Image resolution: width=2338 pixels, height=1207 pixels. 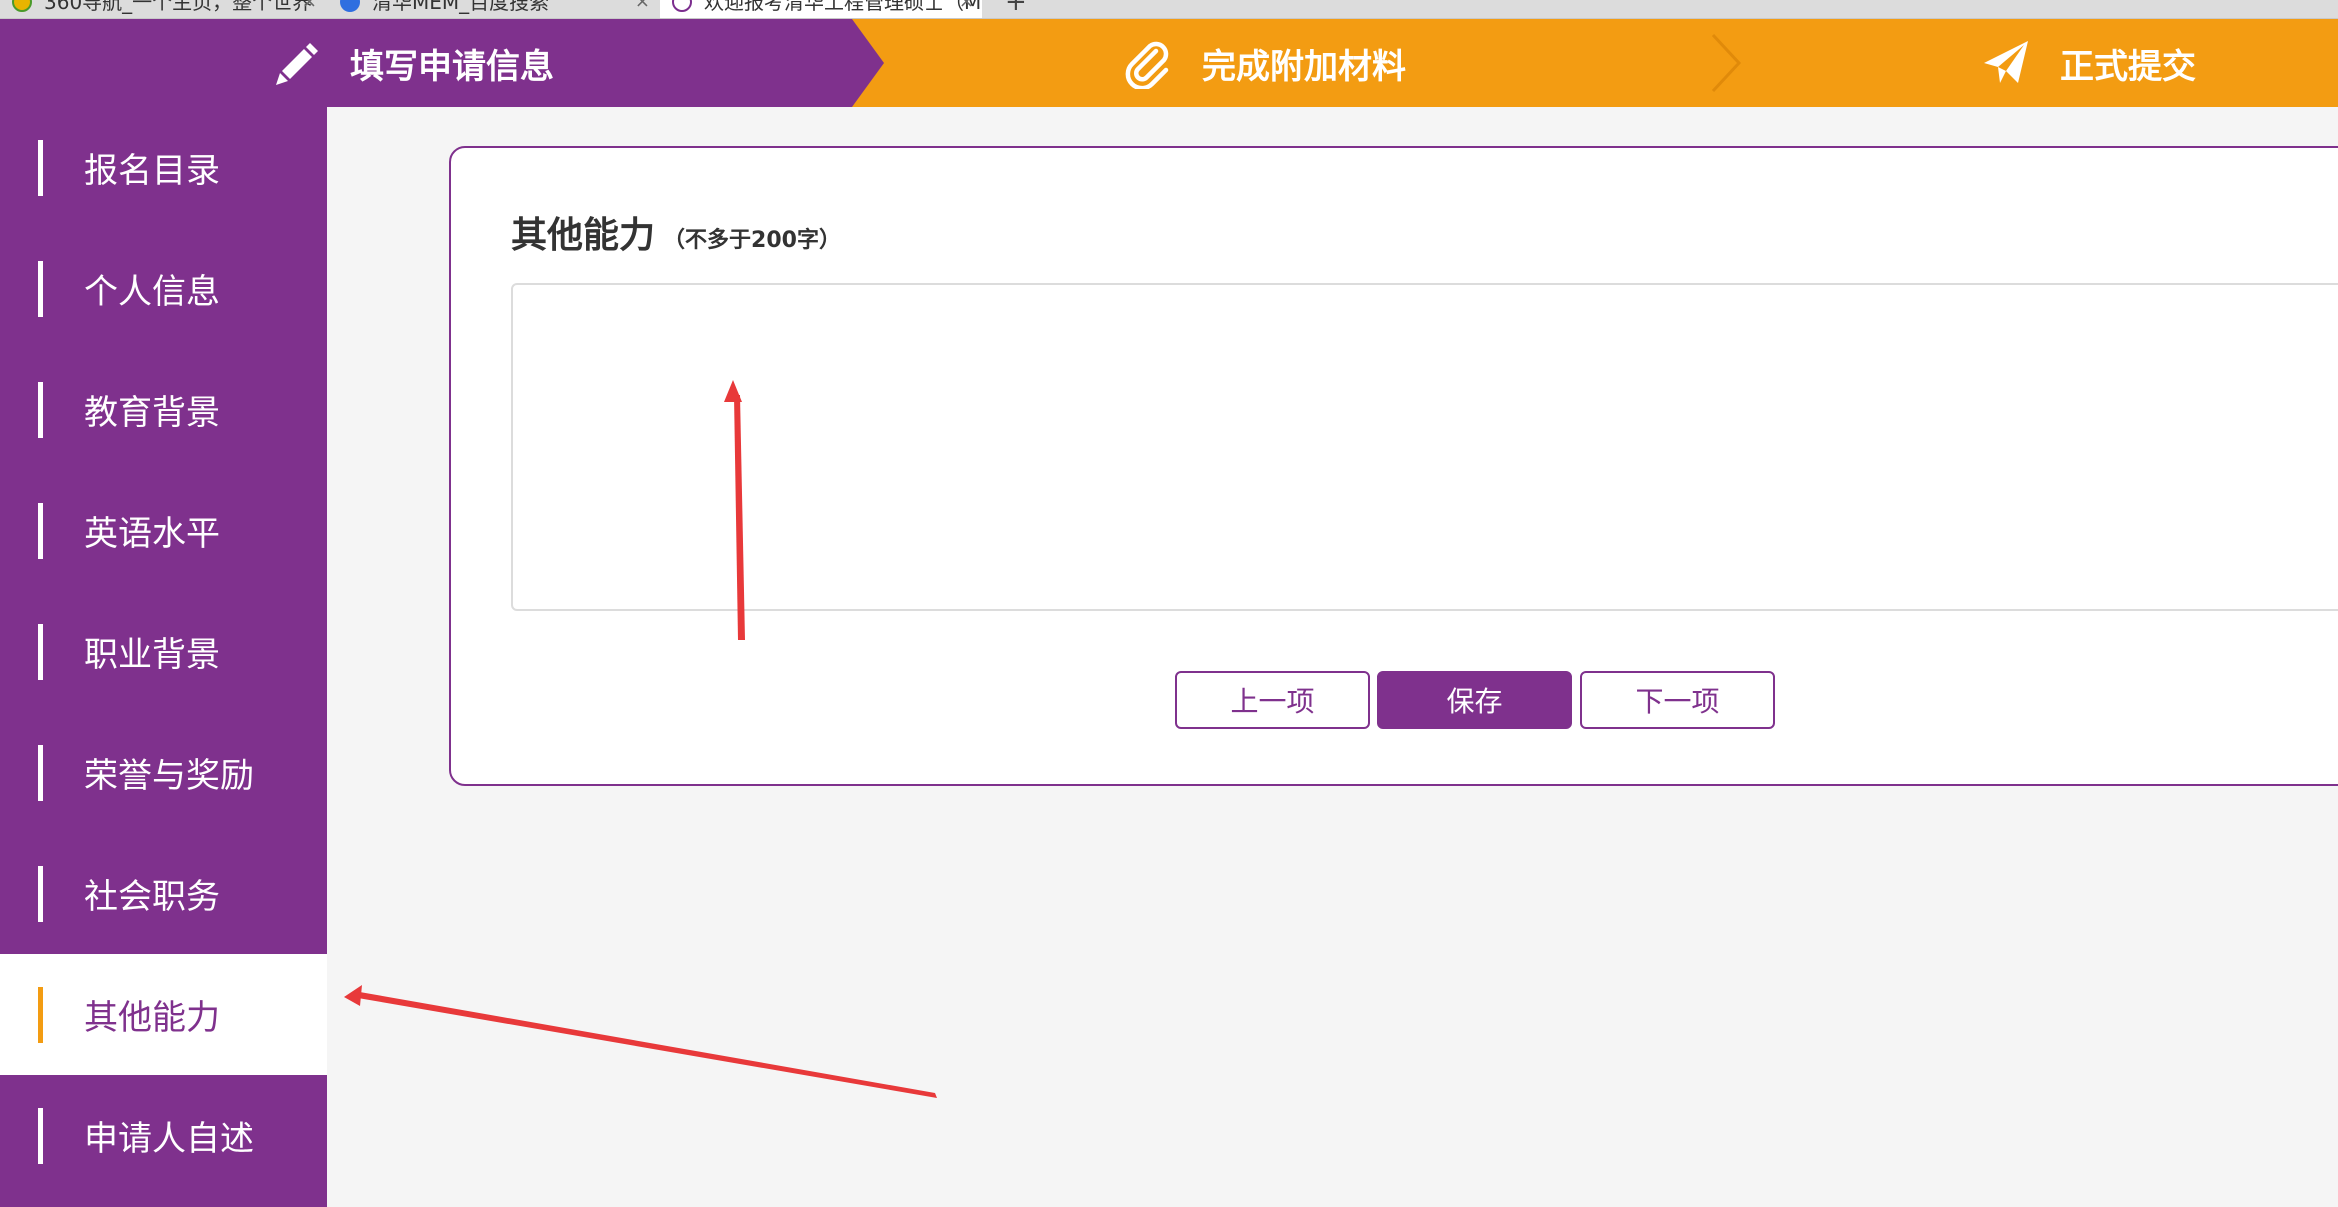 What do you see at coordinates (2128, 66) in the screenshot?
I see `step-label: 正式提交` at bounding box center [2128, 66].